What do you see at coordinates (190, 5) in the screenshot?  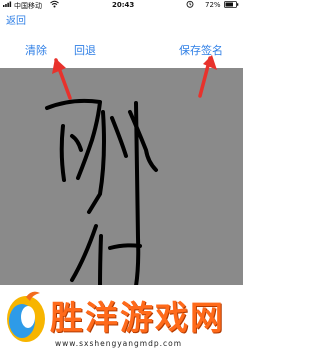 I see `alarm-icon` at bounding box center [190, 5].